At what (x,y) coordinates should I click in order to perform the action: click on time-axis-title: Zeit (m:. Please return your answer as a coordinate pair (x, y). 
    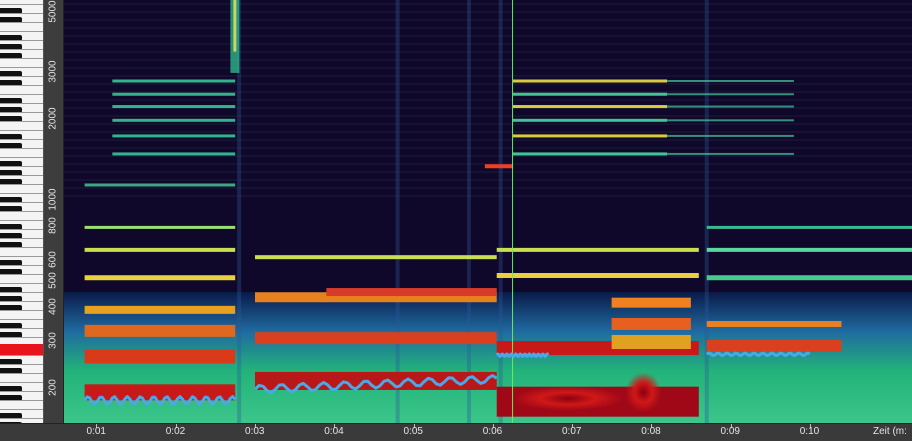
    Looking at the image, I should click on (890, 431).